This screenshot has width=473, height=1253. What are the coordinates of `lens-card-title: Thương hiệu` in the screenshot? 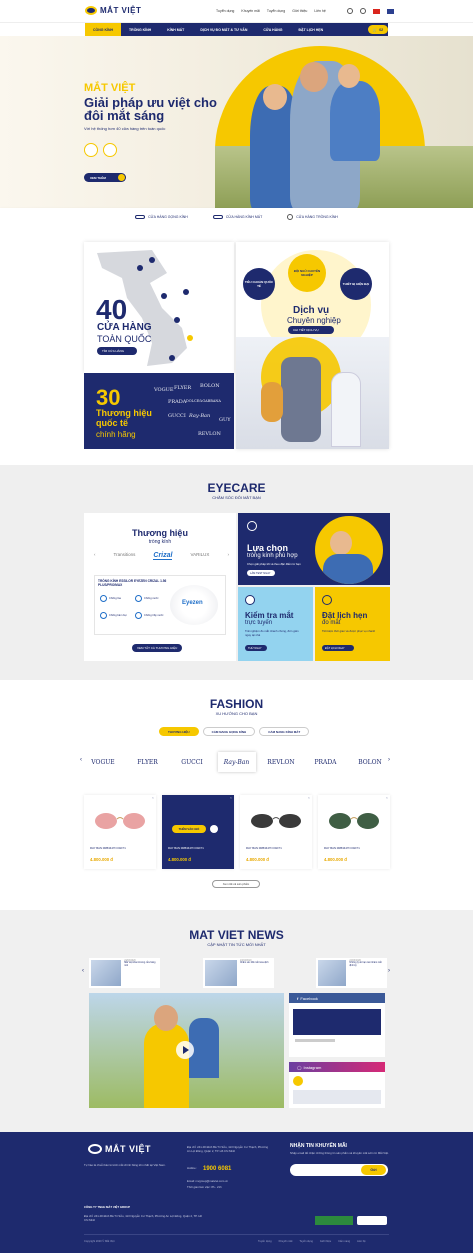 It's located at (160, 533).